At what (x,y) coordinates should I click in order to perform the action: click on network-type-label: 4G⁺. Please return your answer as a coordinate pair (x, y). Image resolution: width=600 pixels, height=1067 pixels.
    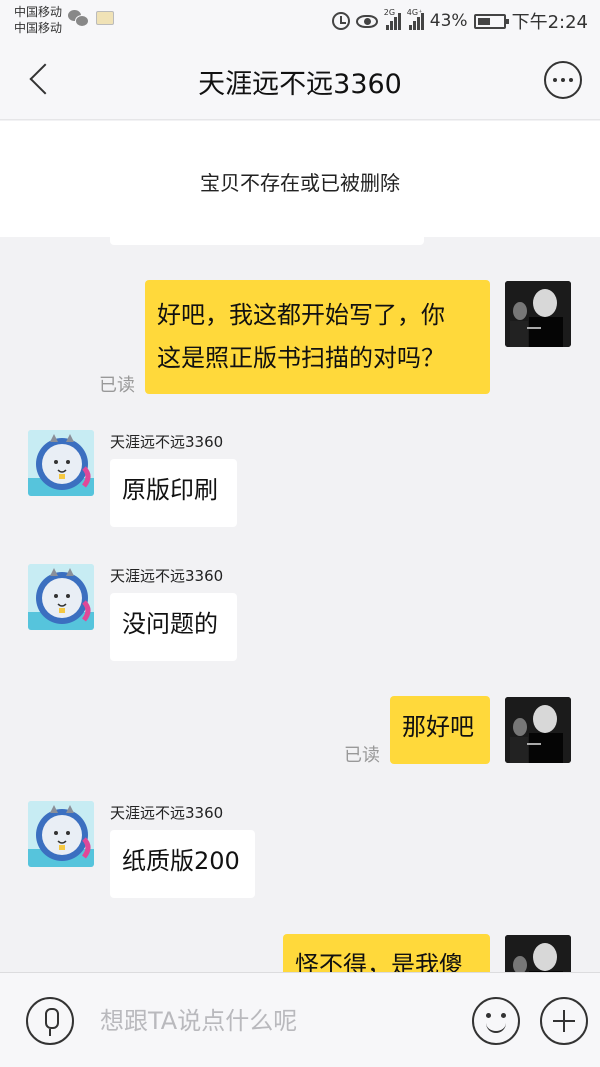
    Looking at the image, I should click on (414, 12).